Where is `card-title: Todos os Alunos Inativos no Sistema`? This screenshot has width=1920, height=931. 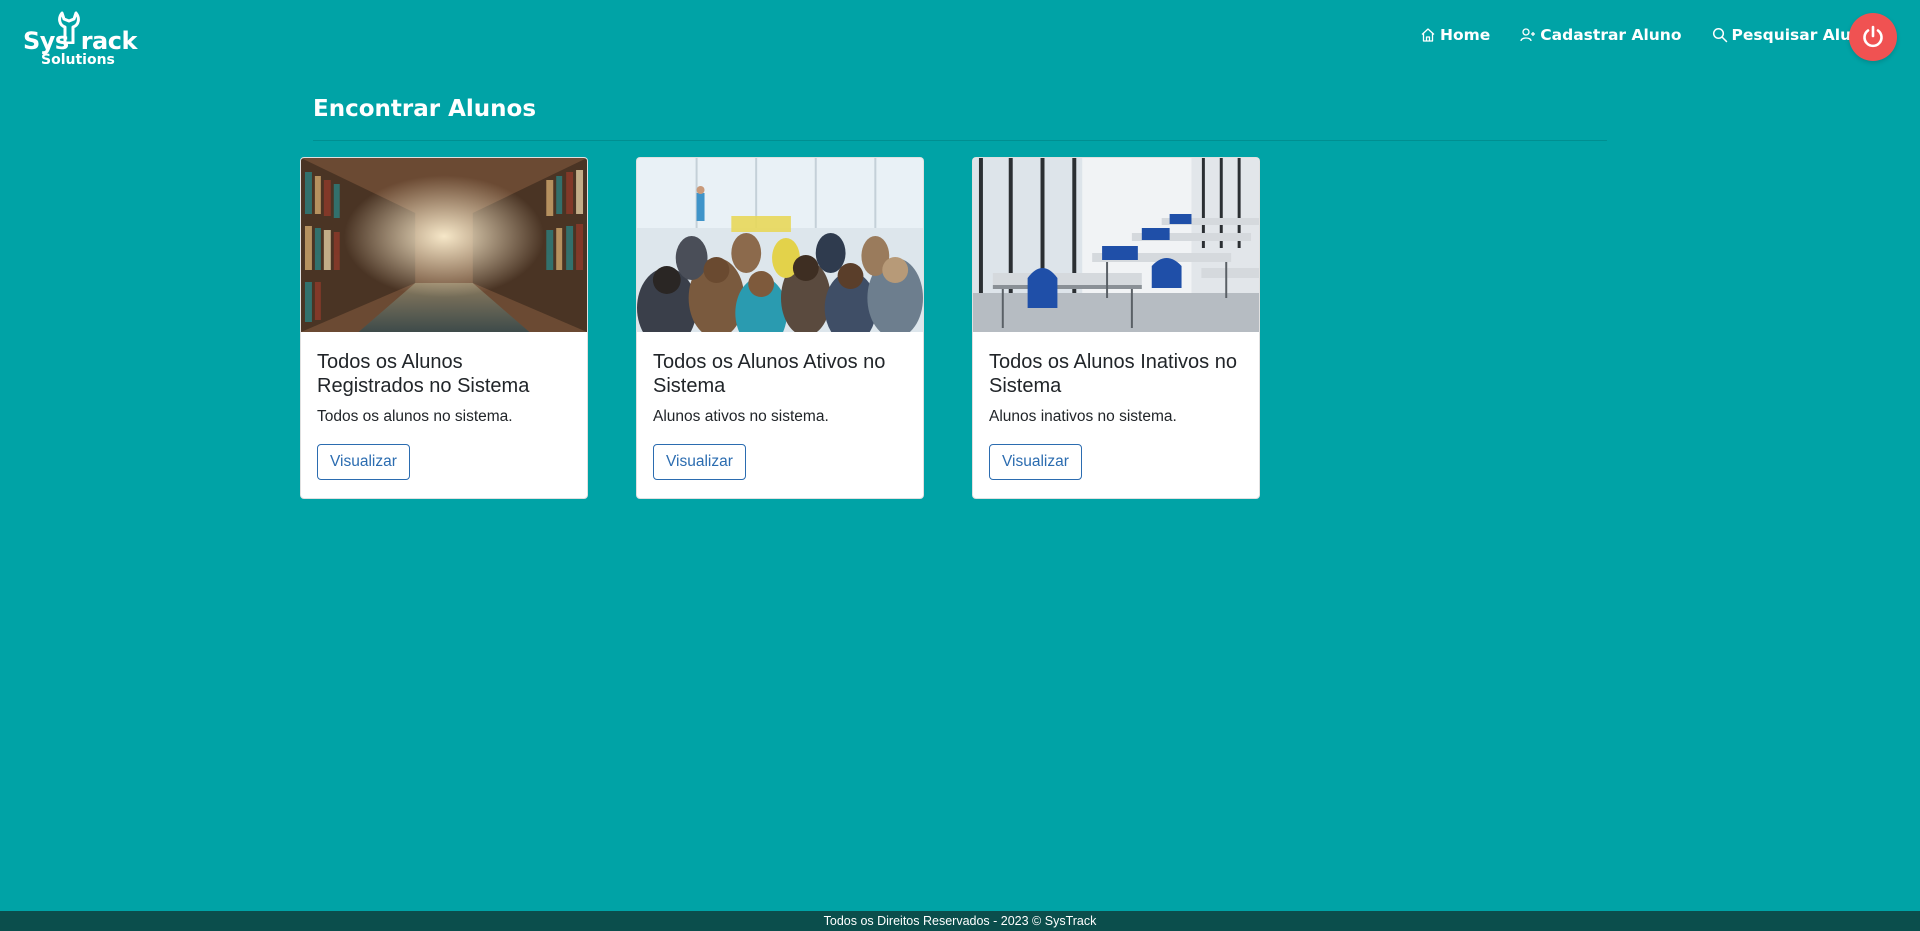 card-title: Todos os Alunos Inativos no Sistema is located at coordinates (1113, 374).